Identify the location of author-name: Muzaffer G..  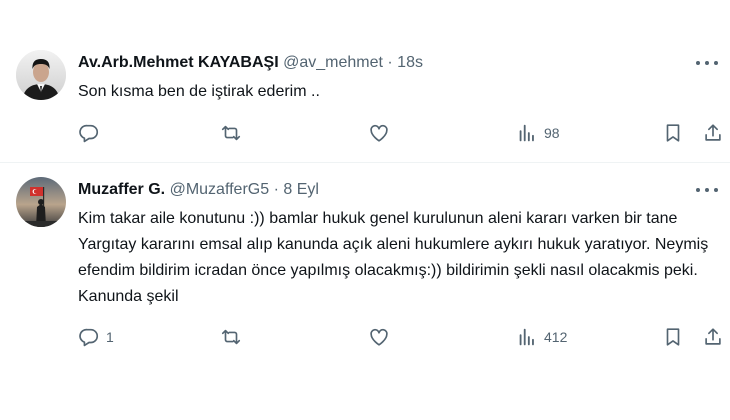
(121, 189).